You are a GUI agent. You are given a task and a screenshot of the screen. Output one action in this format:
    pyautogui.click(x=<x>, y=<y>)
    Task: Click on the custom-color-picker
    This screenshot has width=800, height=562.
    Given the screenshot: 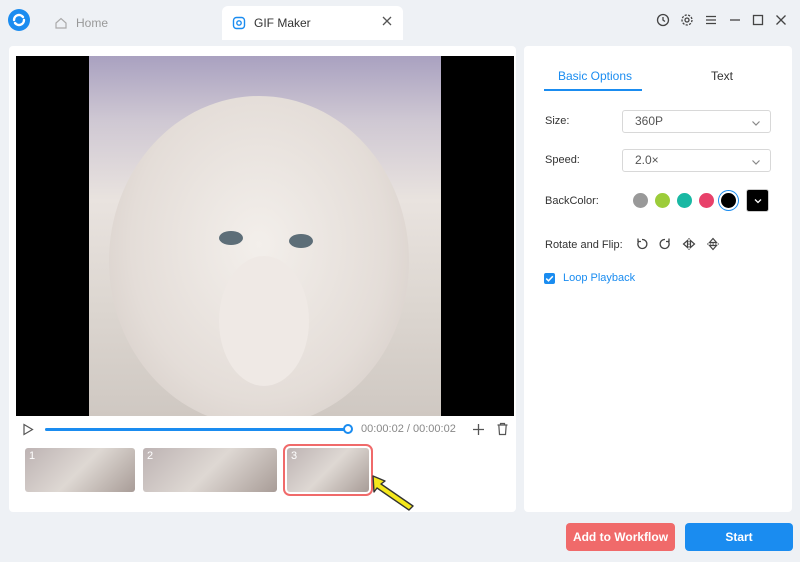 What is the action you would take?
    pyautogui.click(x=757, y=200)
    